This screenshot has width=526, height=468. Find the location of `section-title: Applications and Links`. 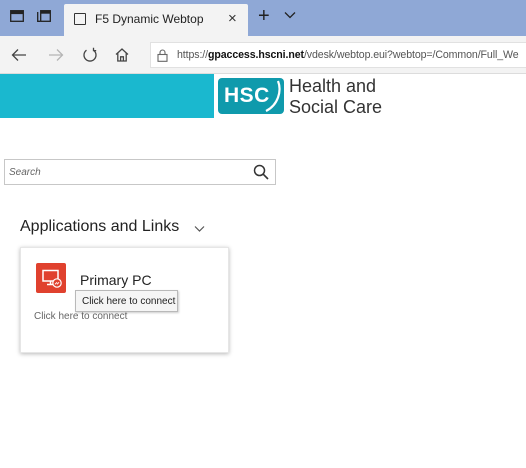

section-title: Applications and Links is located at coordinates (99, 227).